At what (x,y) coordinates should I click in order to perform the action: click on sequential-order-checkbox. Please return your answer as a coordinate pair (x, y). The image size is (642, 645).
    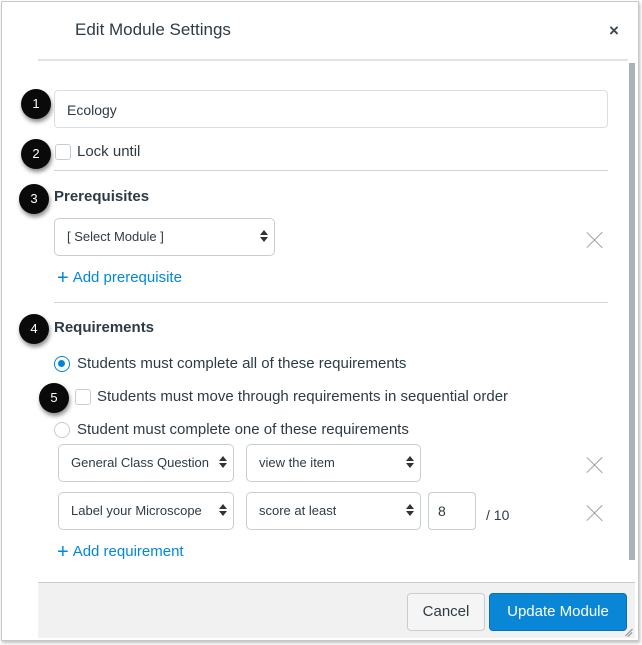
    Looking at the image, I should click on (83, 397).